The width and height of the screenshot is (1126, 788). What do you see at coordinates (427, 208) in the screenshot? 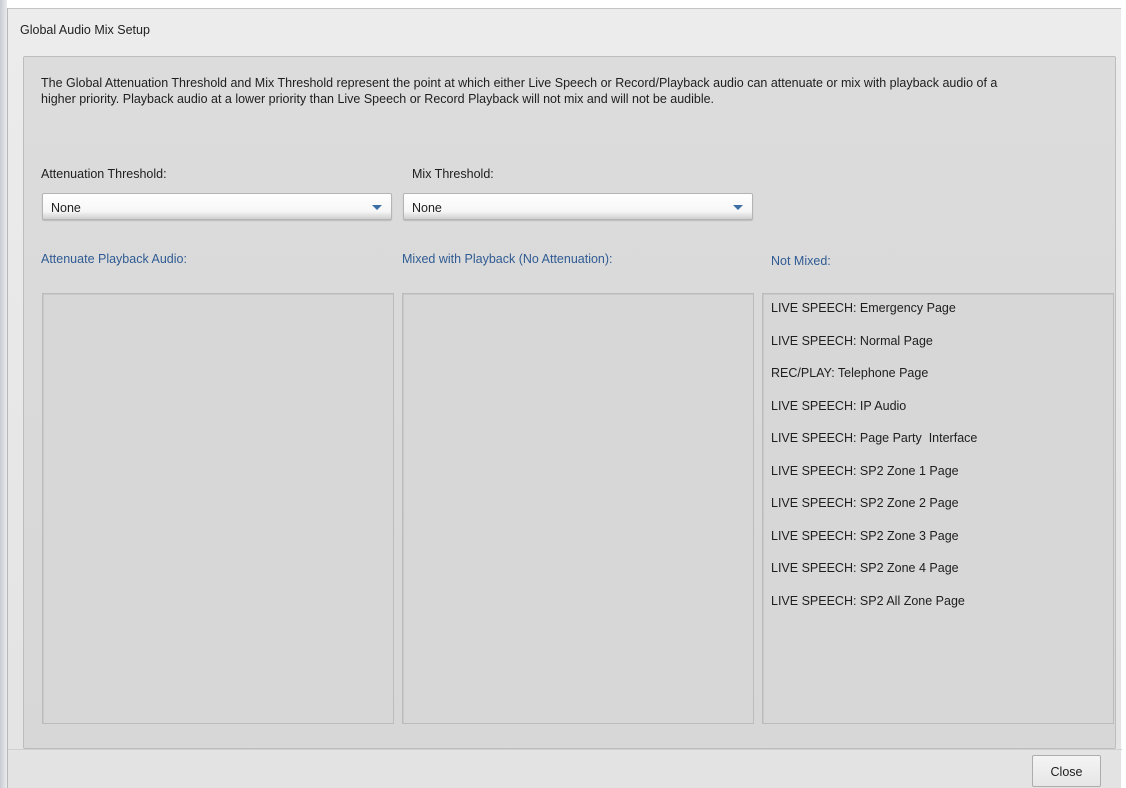
I see `mix-threshold-value: None` at bounding box center [427, 208].